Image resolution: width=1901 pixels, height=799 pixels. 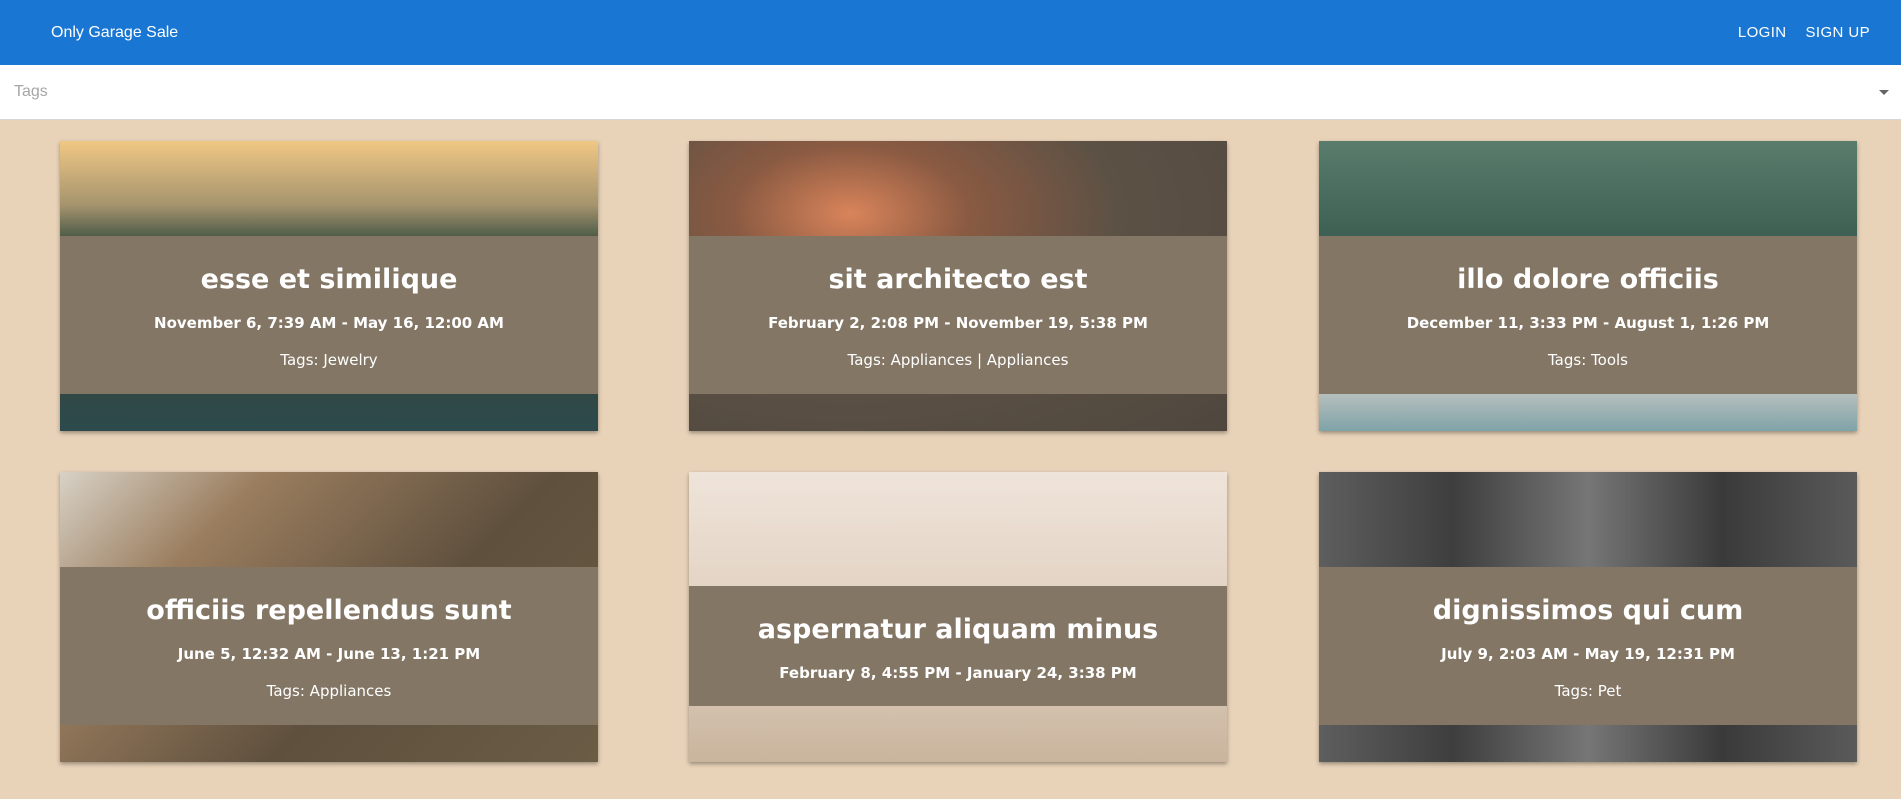 I want to click on sale-card-title: dignissimos qui cum, so click(x=1588, y=610).